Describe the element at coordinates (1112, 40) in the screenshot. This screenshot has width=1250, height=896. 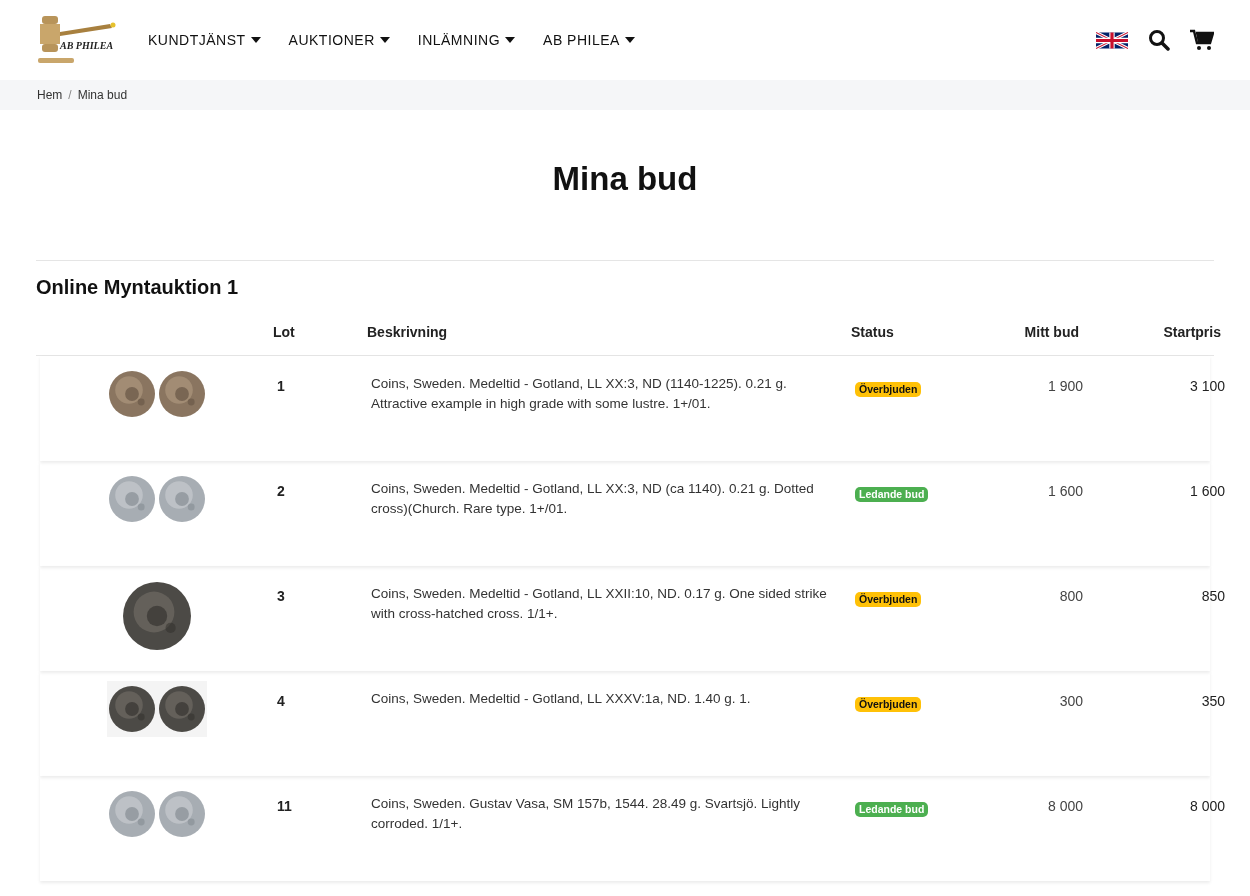
I see `uk-flag-icon` at that location.